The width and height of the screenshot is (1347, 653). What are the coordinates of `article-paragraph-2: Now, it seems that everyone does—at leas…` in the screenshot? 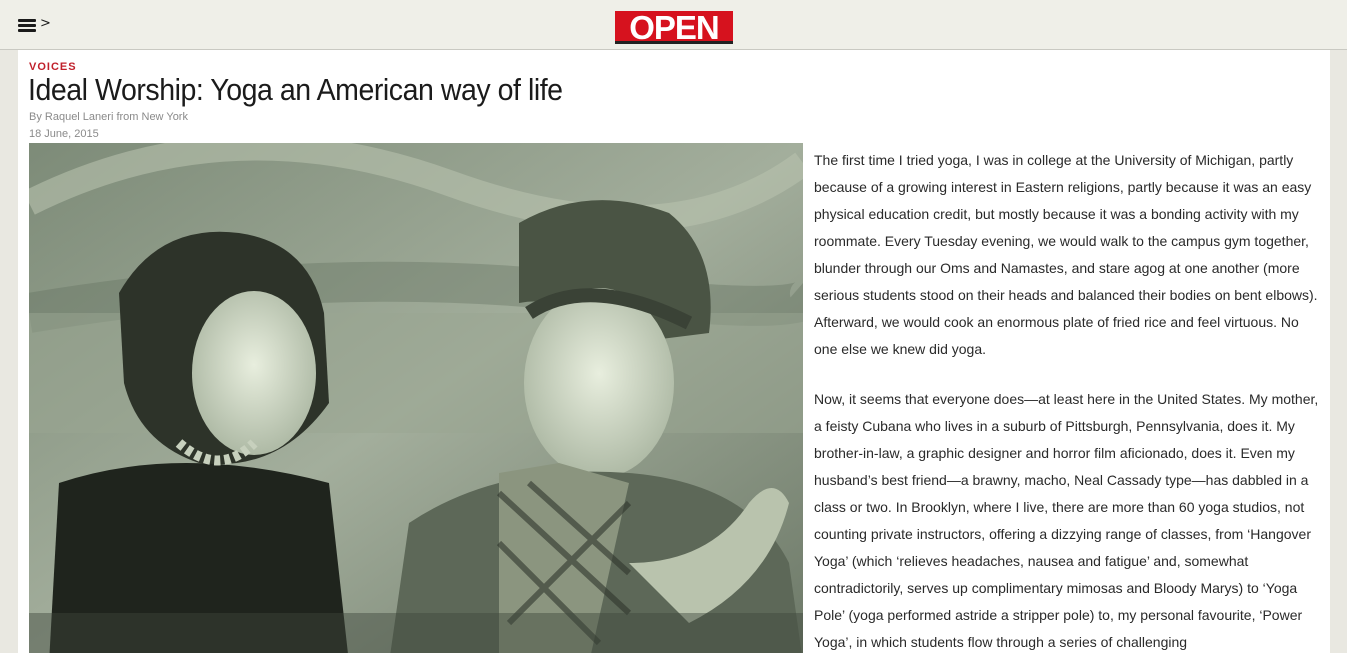 It's located at (1066, 520).